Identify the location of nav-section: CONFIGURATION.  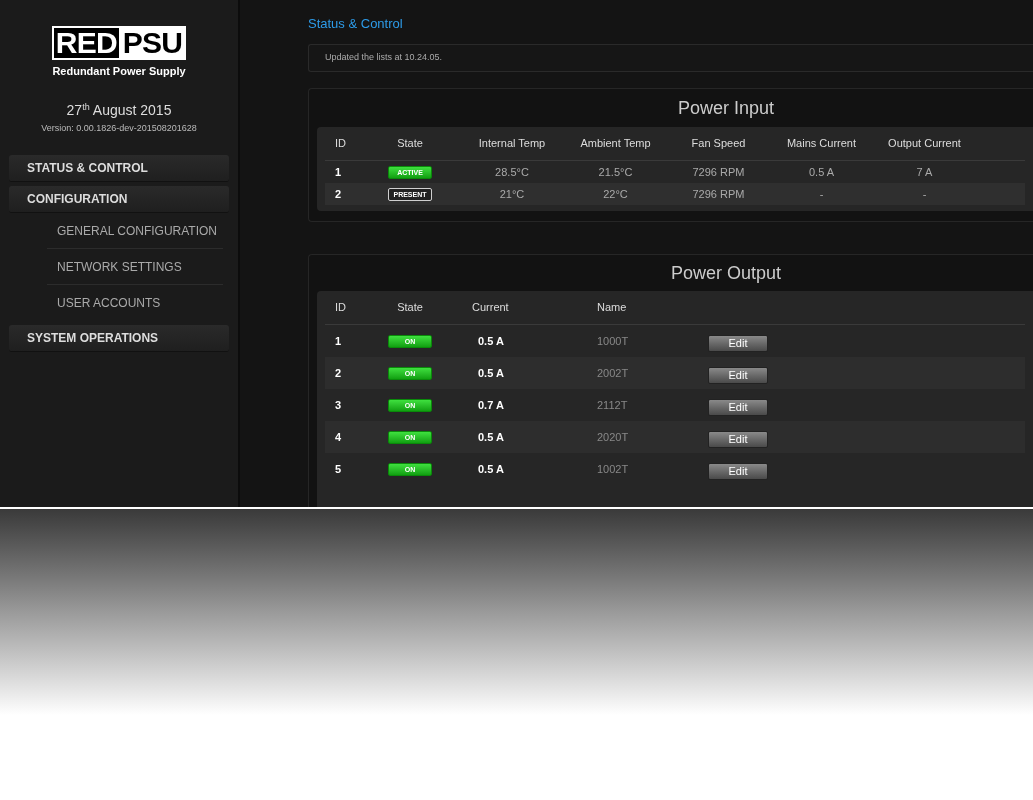
(119, 199).